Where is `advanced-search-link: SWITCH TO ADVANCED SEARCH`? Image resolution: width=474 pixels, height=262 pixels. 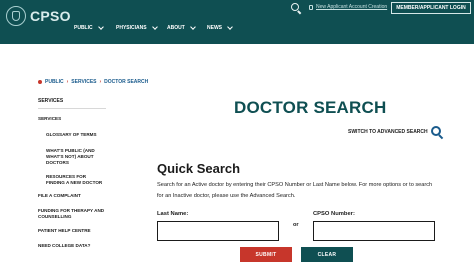
advanced-search-link: SWITCH TO ADVANCED SEARCH is located at coordinates (395, 132).